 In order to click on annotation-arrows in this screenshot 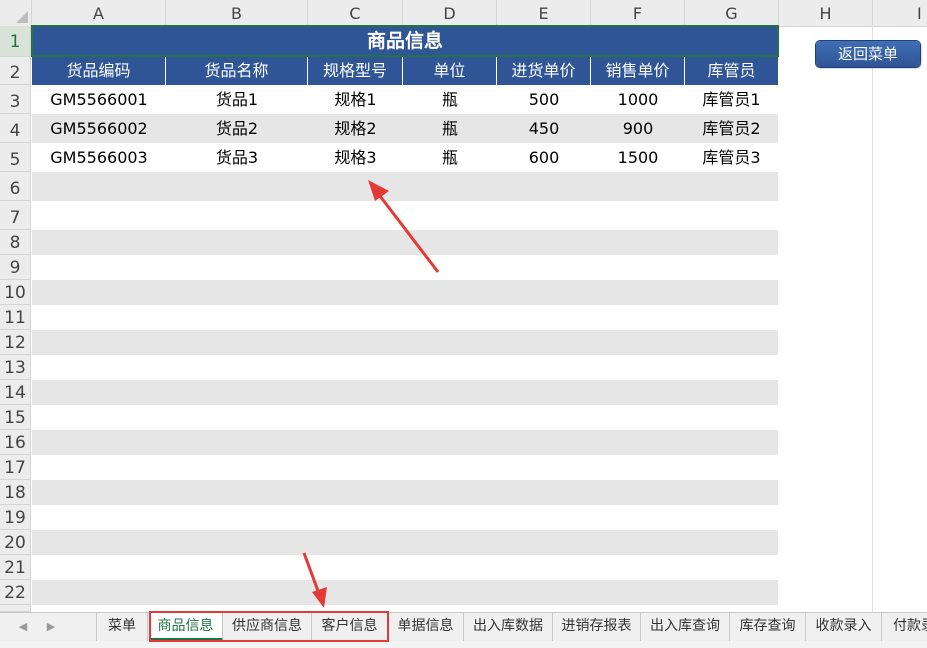, I will do `click(371, 394)`.